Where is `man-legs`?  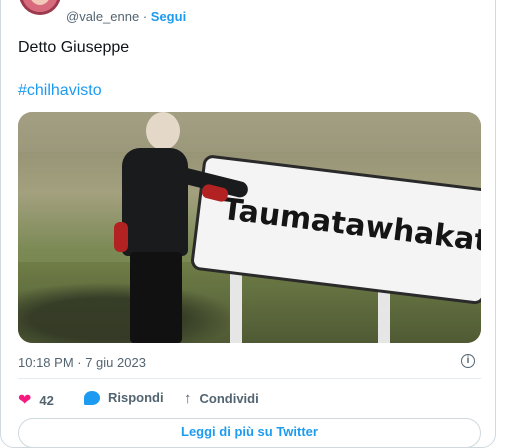
man-legs is located at coordinates (156, 297).